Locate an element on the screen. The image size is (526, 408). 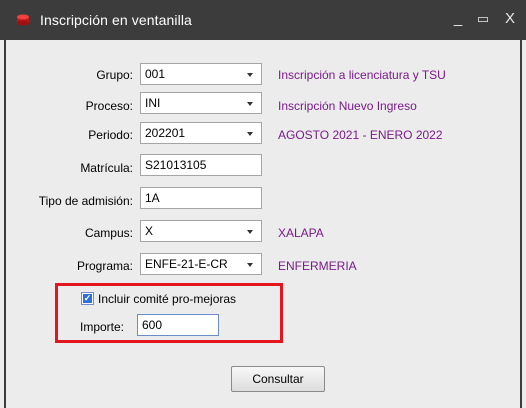
importe-field: 600 is located at coordinates (178, 325).